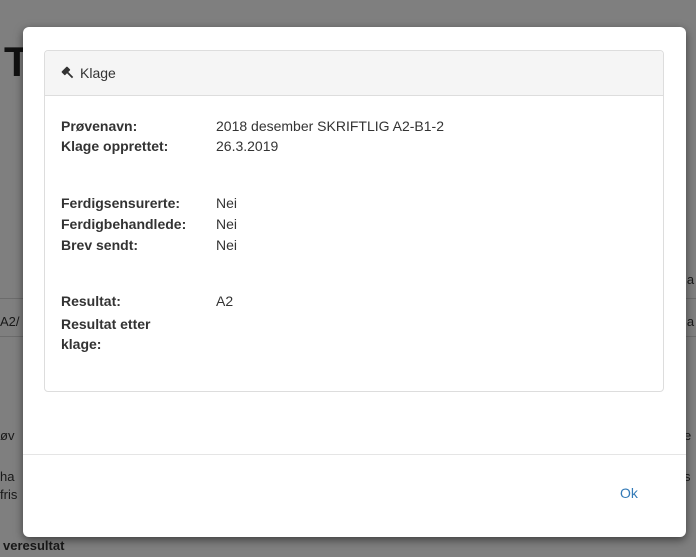 The height and width of the screenshot is (557, 696). I want to click on field-label: Prøvenavn:, so click(99, 126).